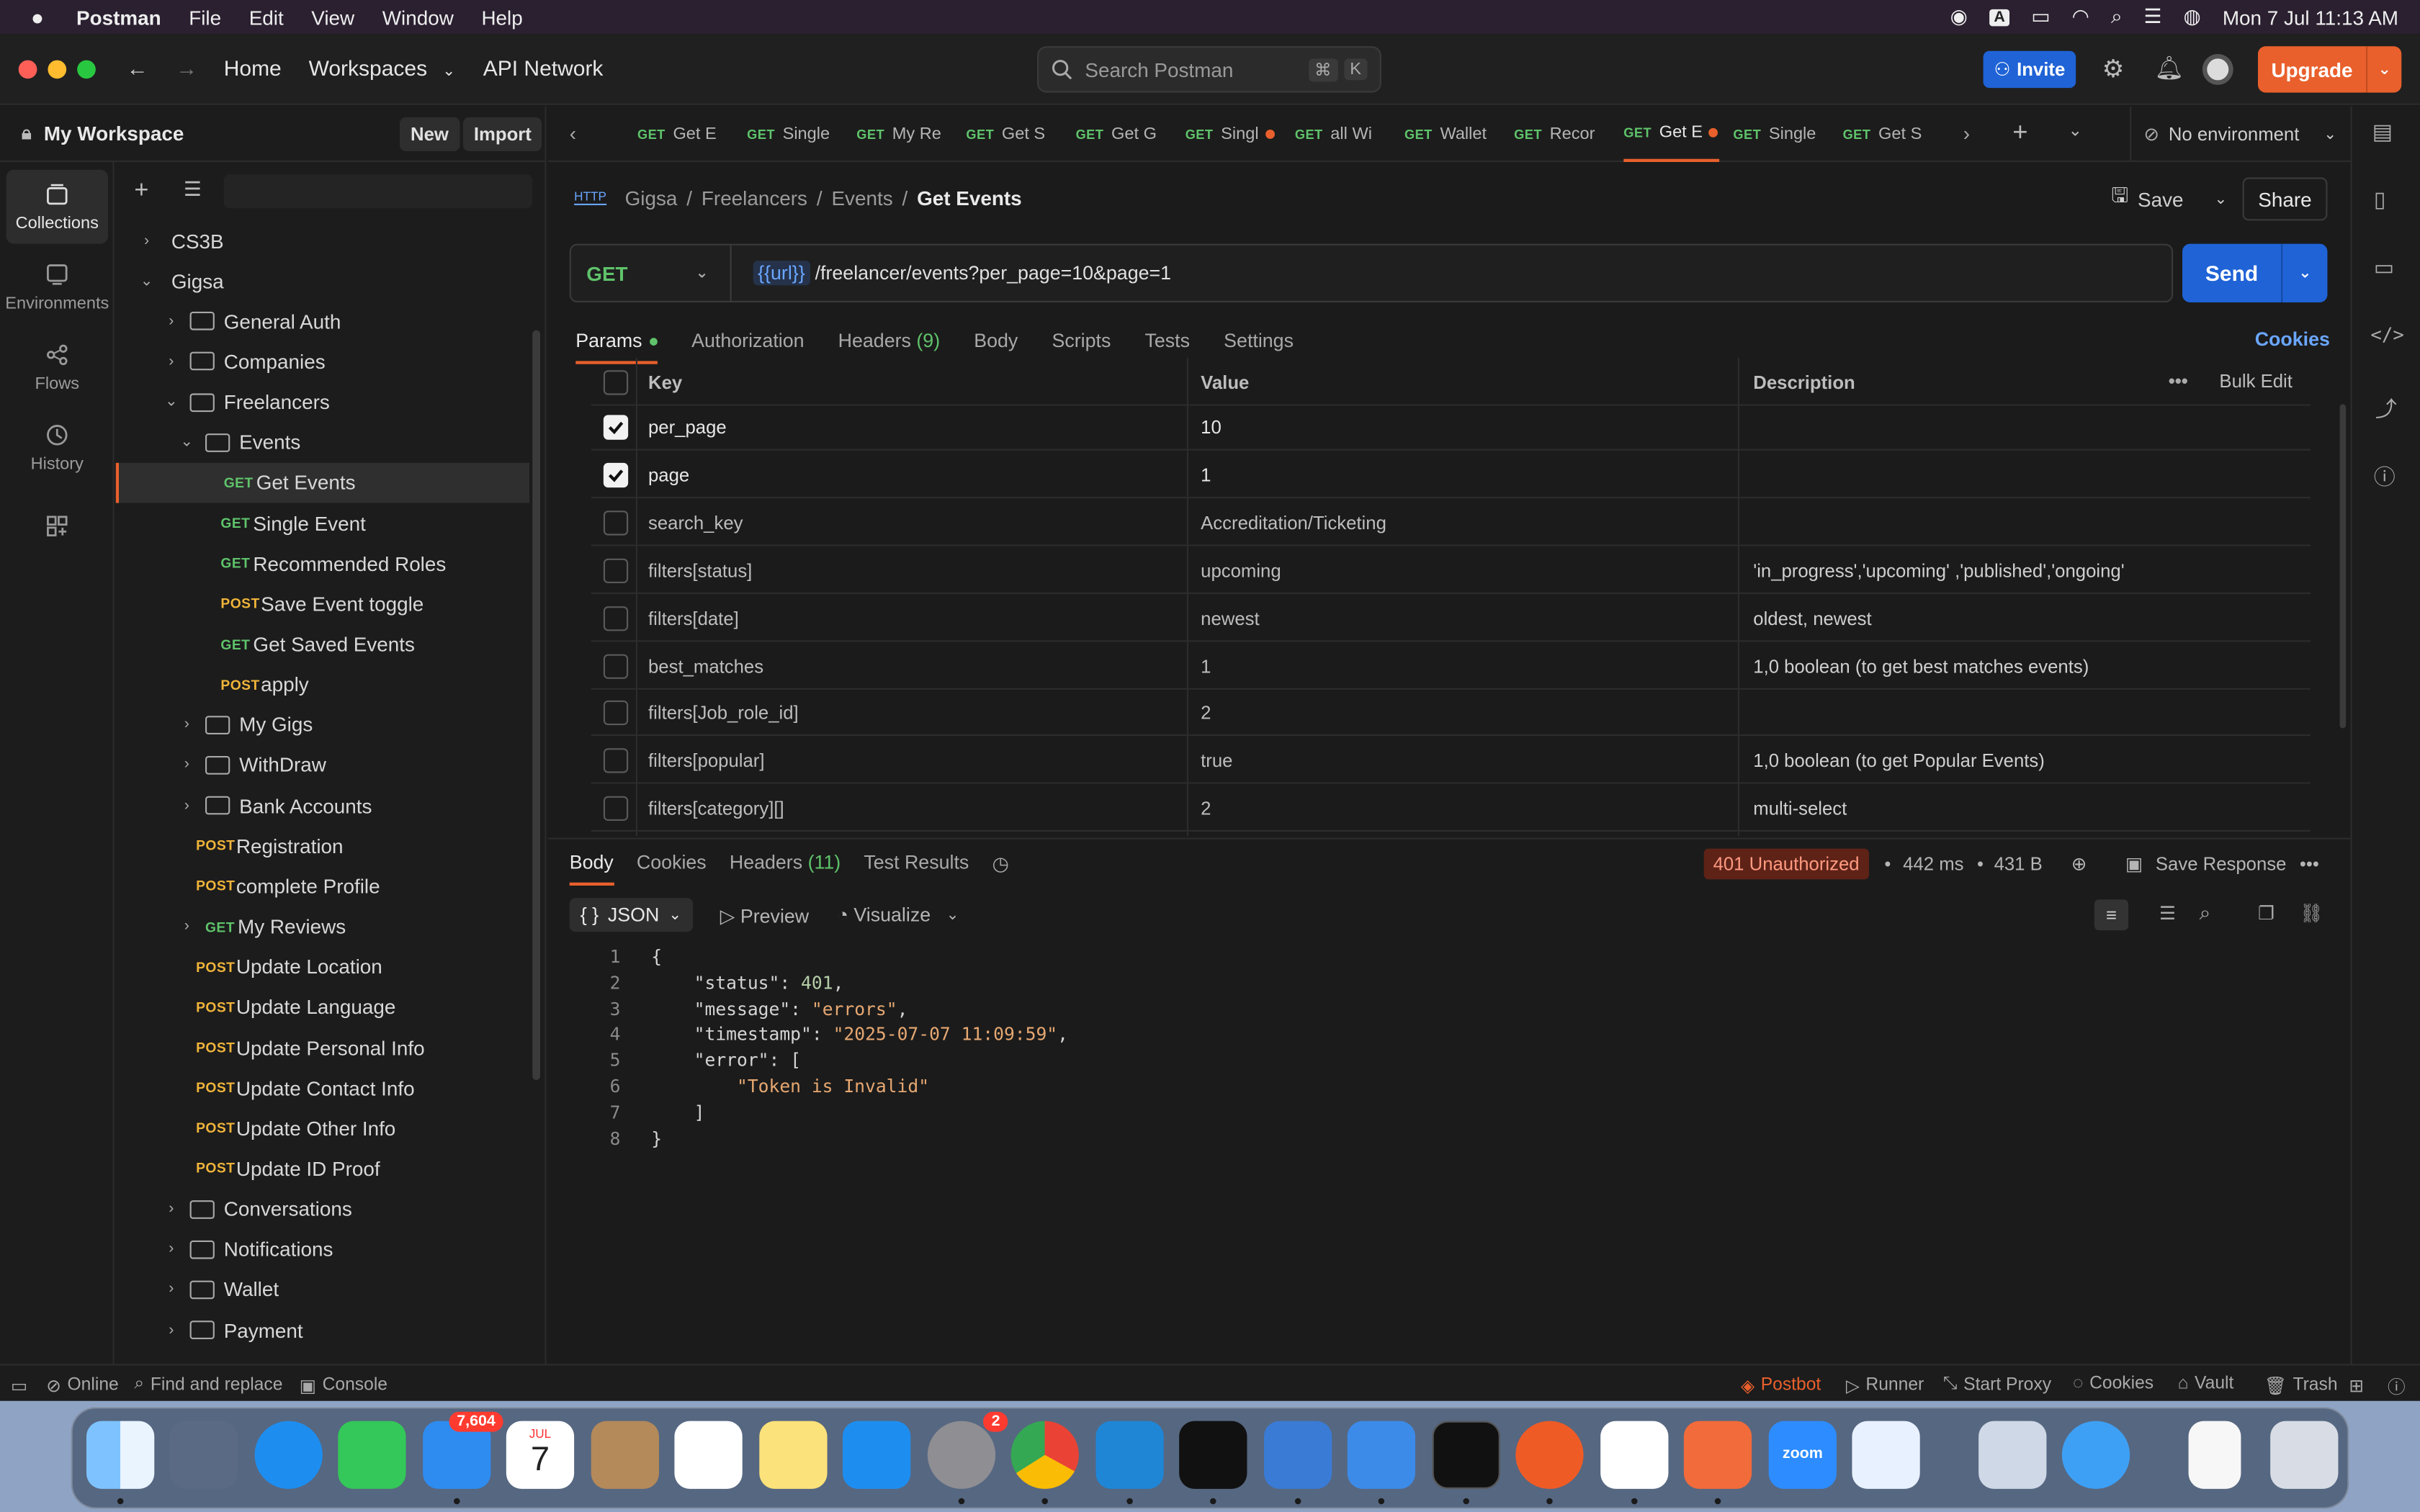 This screenshot has height=1512, width=2420. I want to click on menu-view: View, so click(332, 17).